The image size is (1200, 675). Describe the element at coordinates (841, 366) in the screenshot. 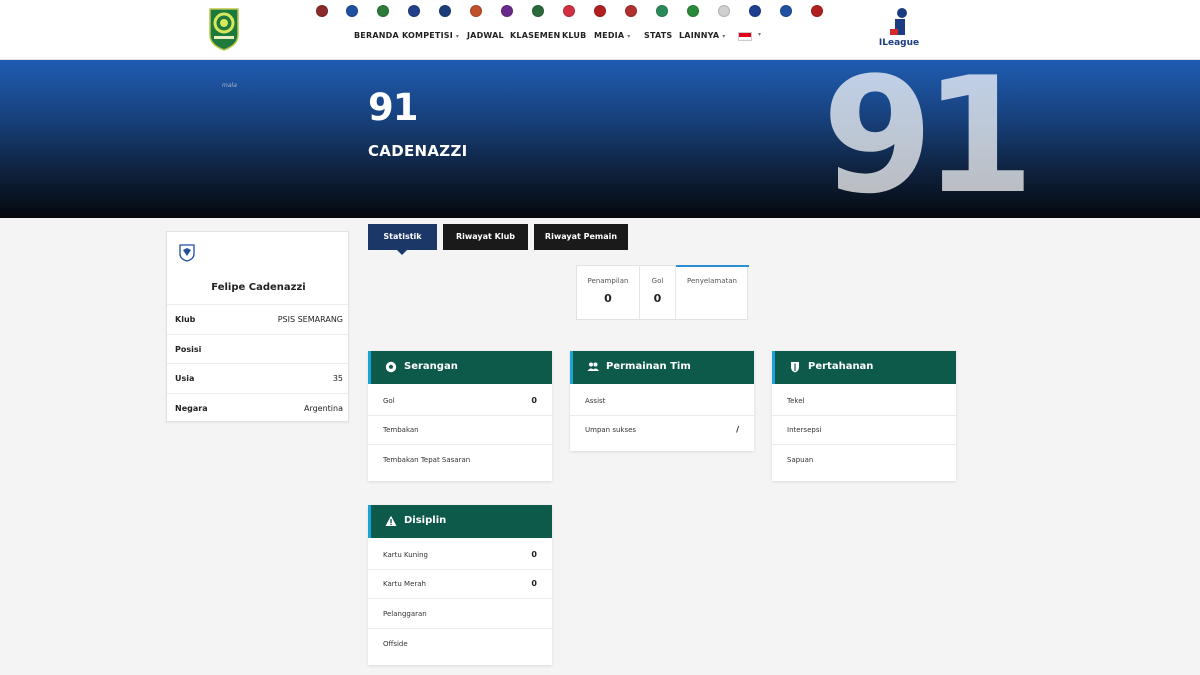

I see `panel-title: Pertahanan` at that location.